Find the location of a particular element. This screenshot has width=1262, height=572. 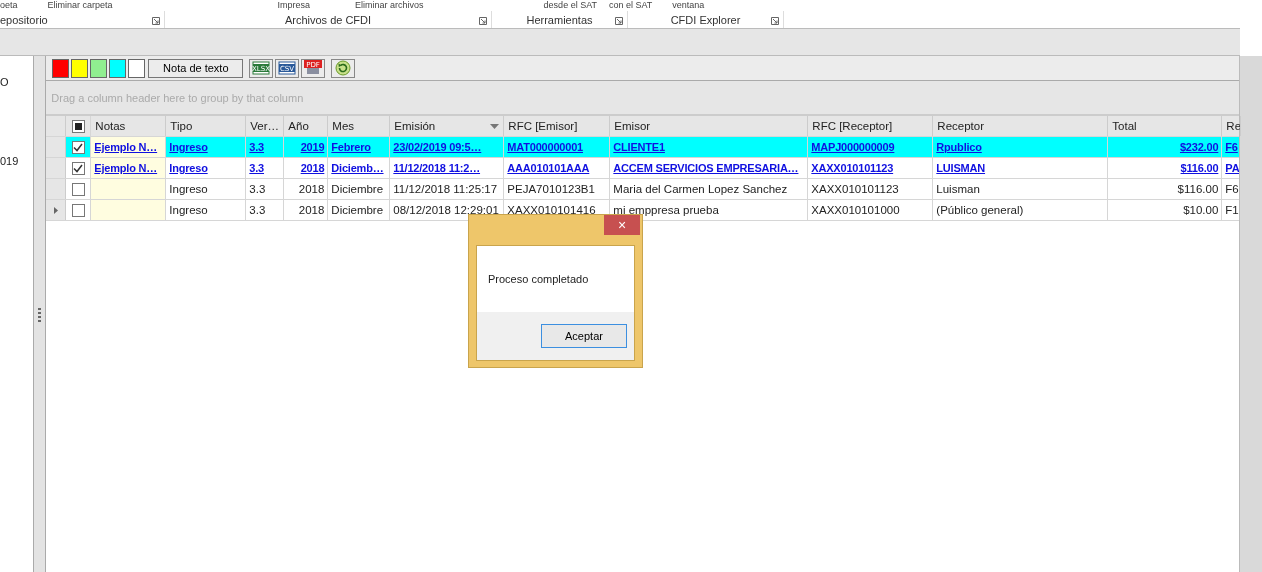

table-cell-link: 2018 is located at coordinates (312, 168).